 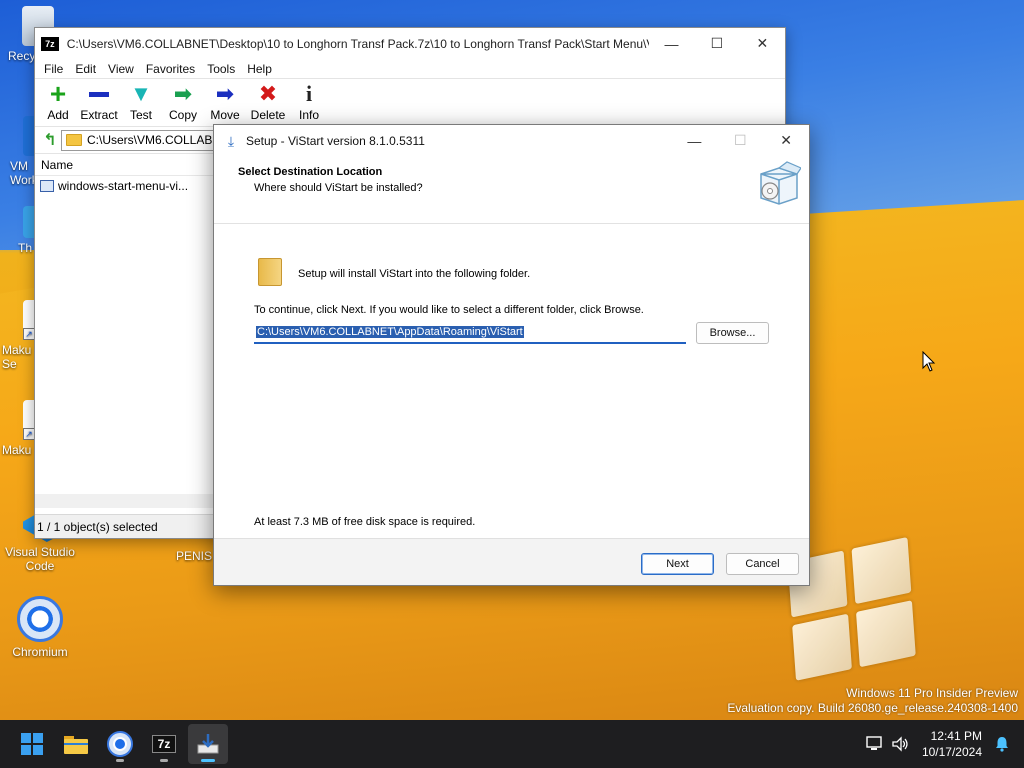 I want to click on setup-footer: Next Cancel, so click(x=511, y=561).